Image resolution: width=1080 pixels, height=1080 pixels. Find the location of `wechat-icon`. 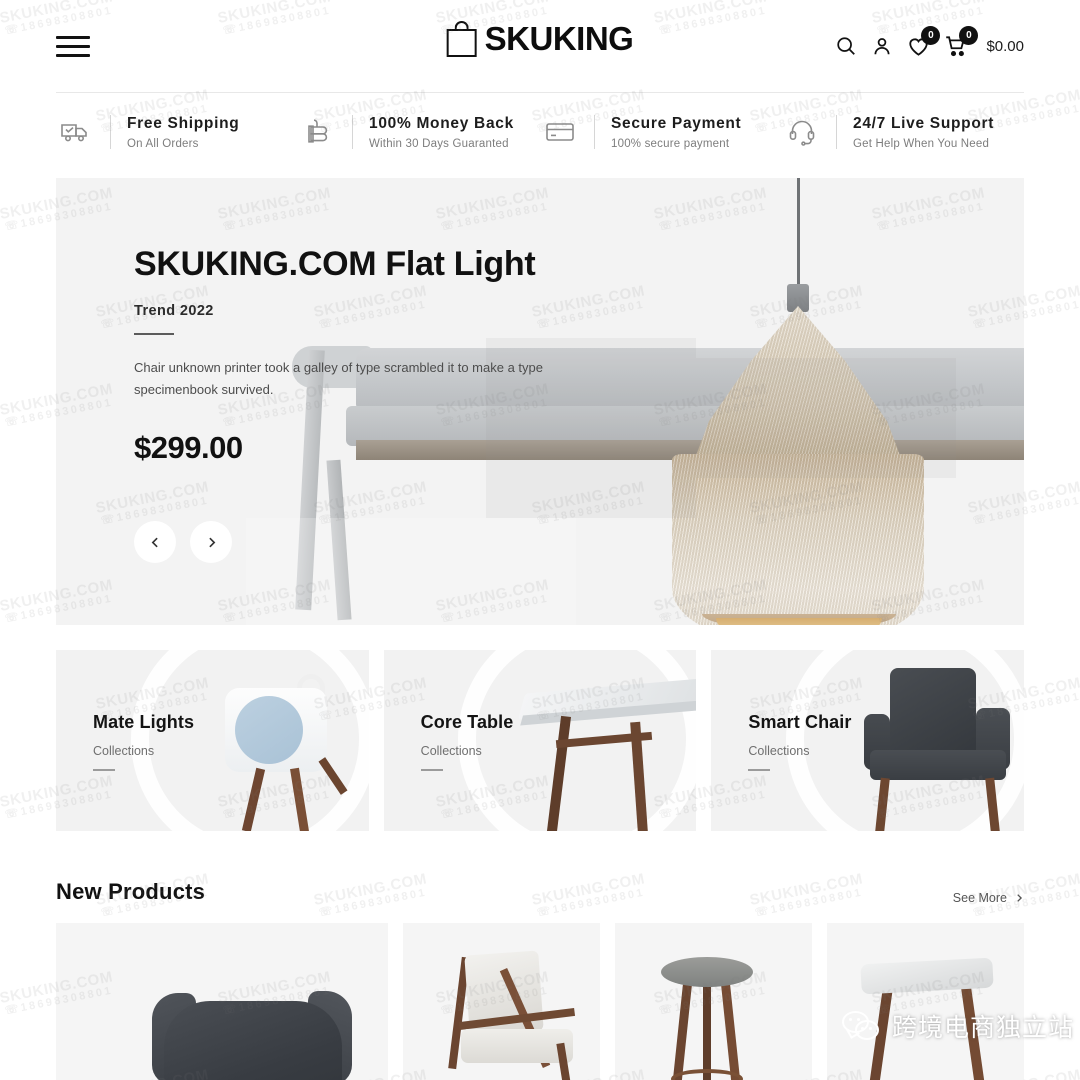

wechat-icon is located at coordinates (861, 1026).